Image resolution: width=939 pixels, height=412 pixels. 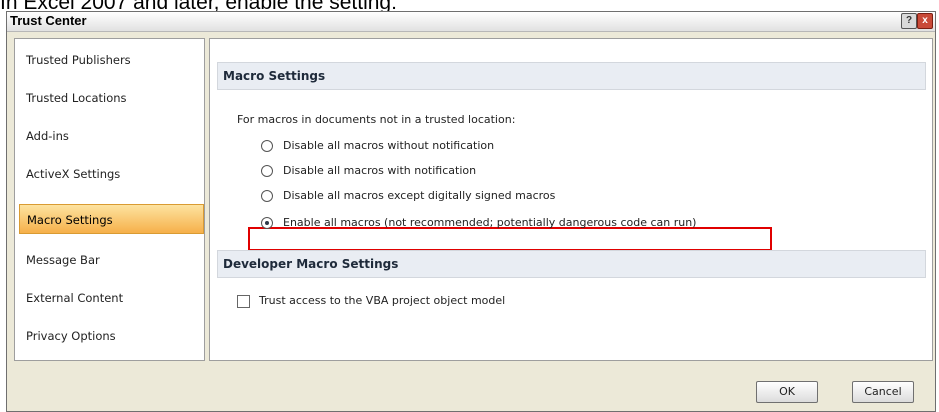 What do you see at coordinates (925, 21) in the screenshot?
I see `close-button: x` at bounding box center [925, 21].